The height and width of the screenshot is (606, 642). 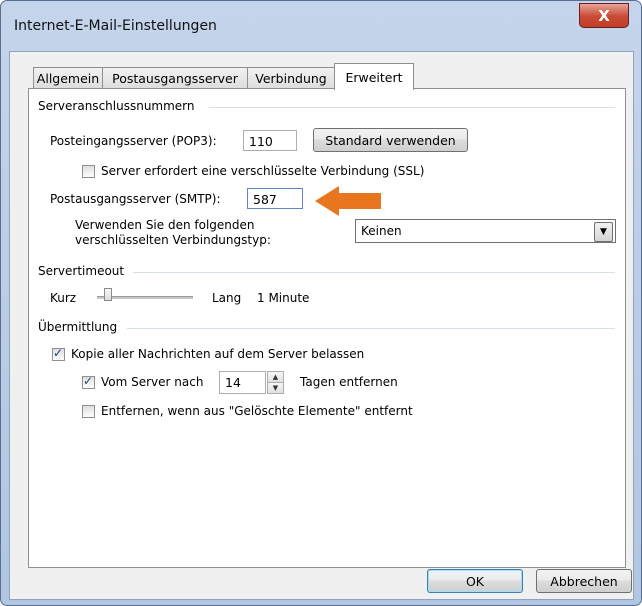 I want to click on use-default-button: Standard verwenden, so click(x=390, y=140).